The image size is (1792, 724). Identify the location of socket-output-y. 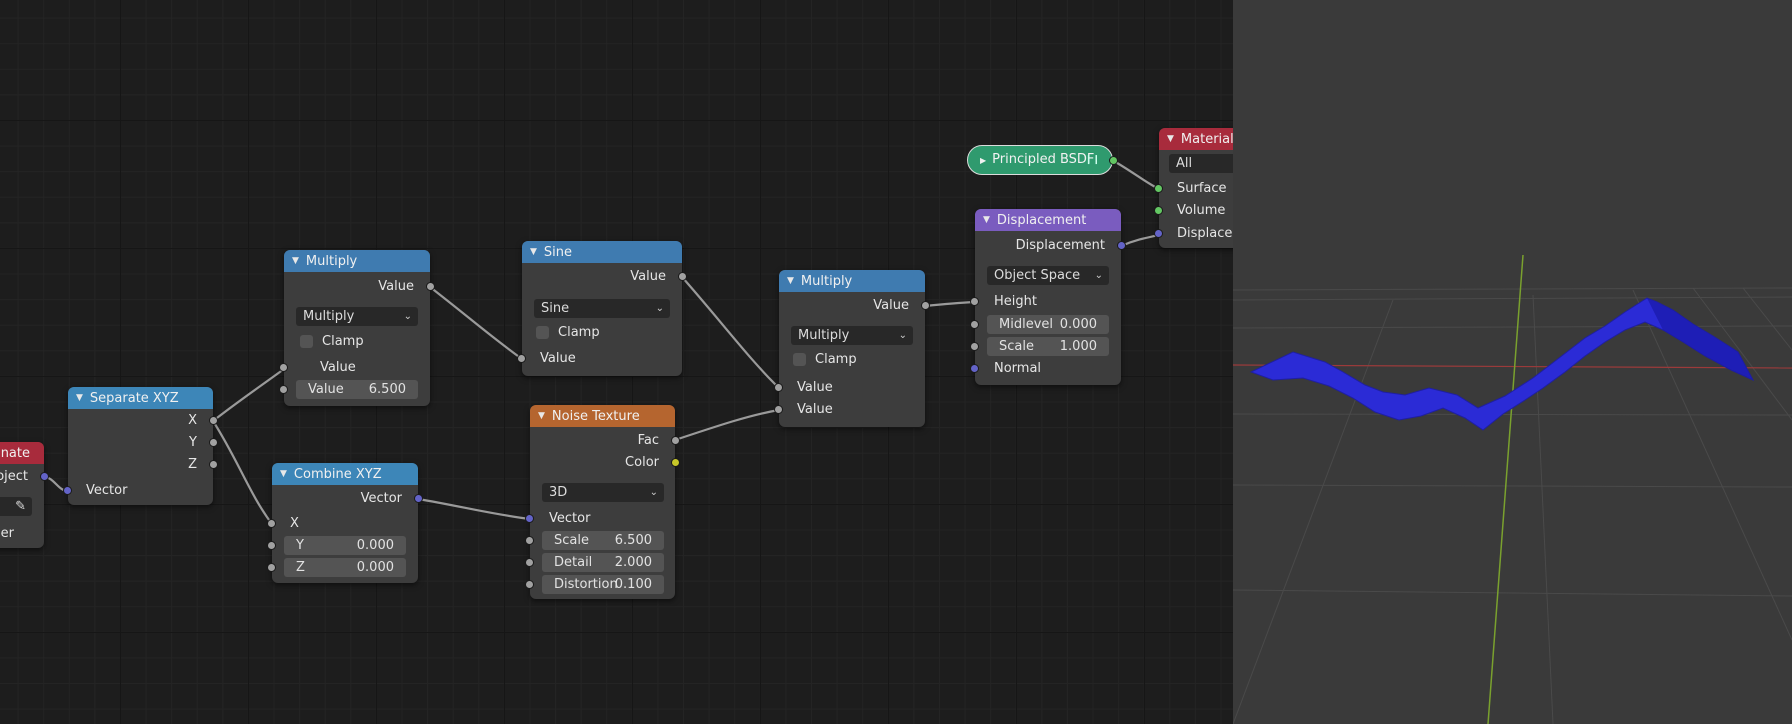
(213, 442).